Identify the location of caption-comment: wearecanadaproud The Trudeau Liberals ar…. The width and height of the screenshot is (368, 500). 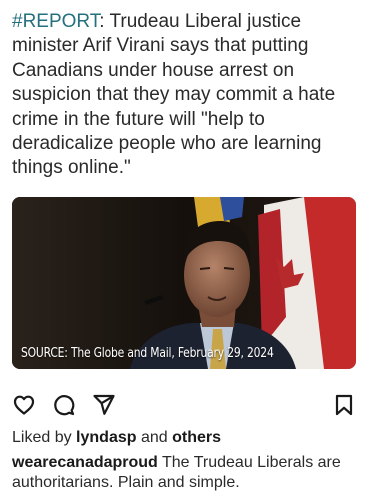
(186, 473).